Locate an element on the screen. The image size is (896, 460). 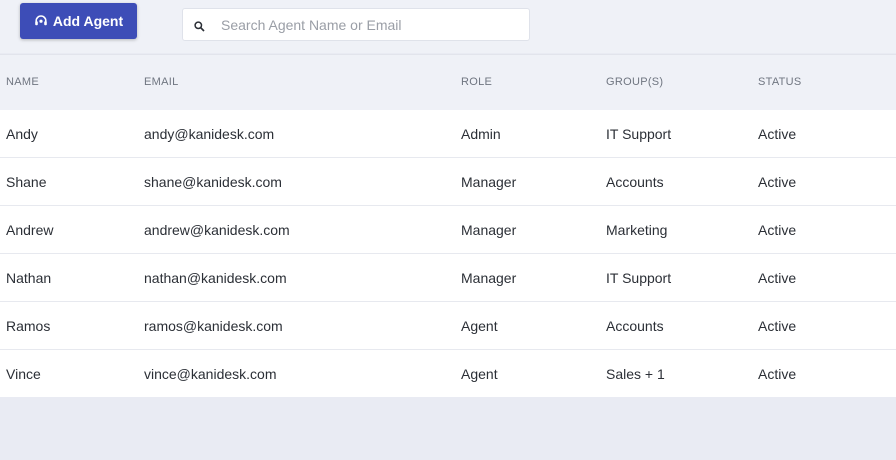
agent-name: Andrew is located at coordinates (30, 230).